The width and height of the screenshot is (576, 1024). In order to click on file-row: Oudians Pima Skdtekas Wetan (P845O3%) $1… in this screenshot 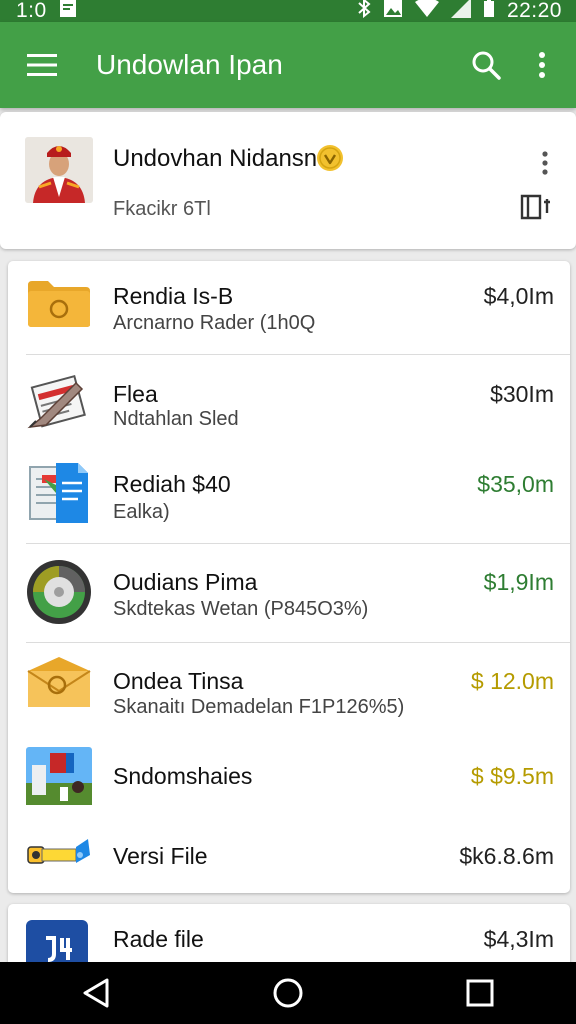, I will do `click(289, 593)`.